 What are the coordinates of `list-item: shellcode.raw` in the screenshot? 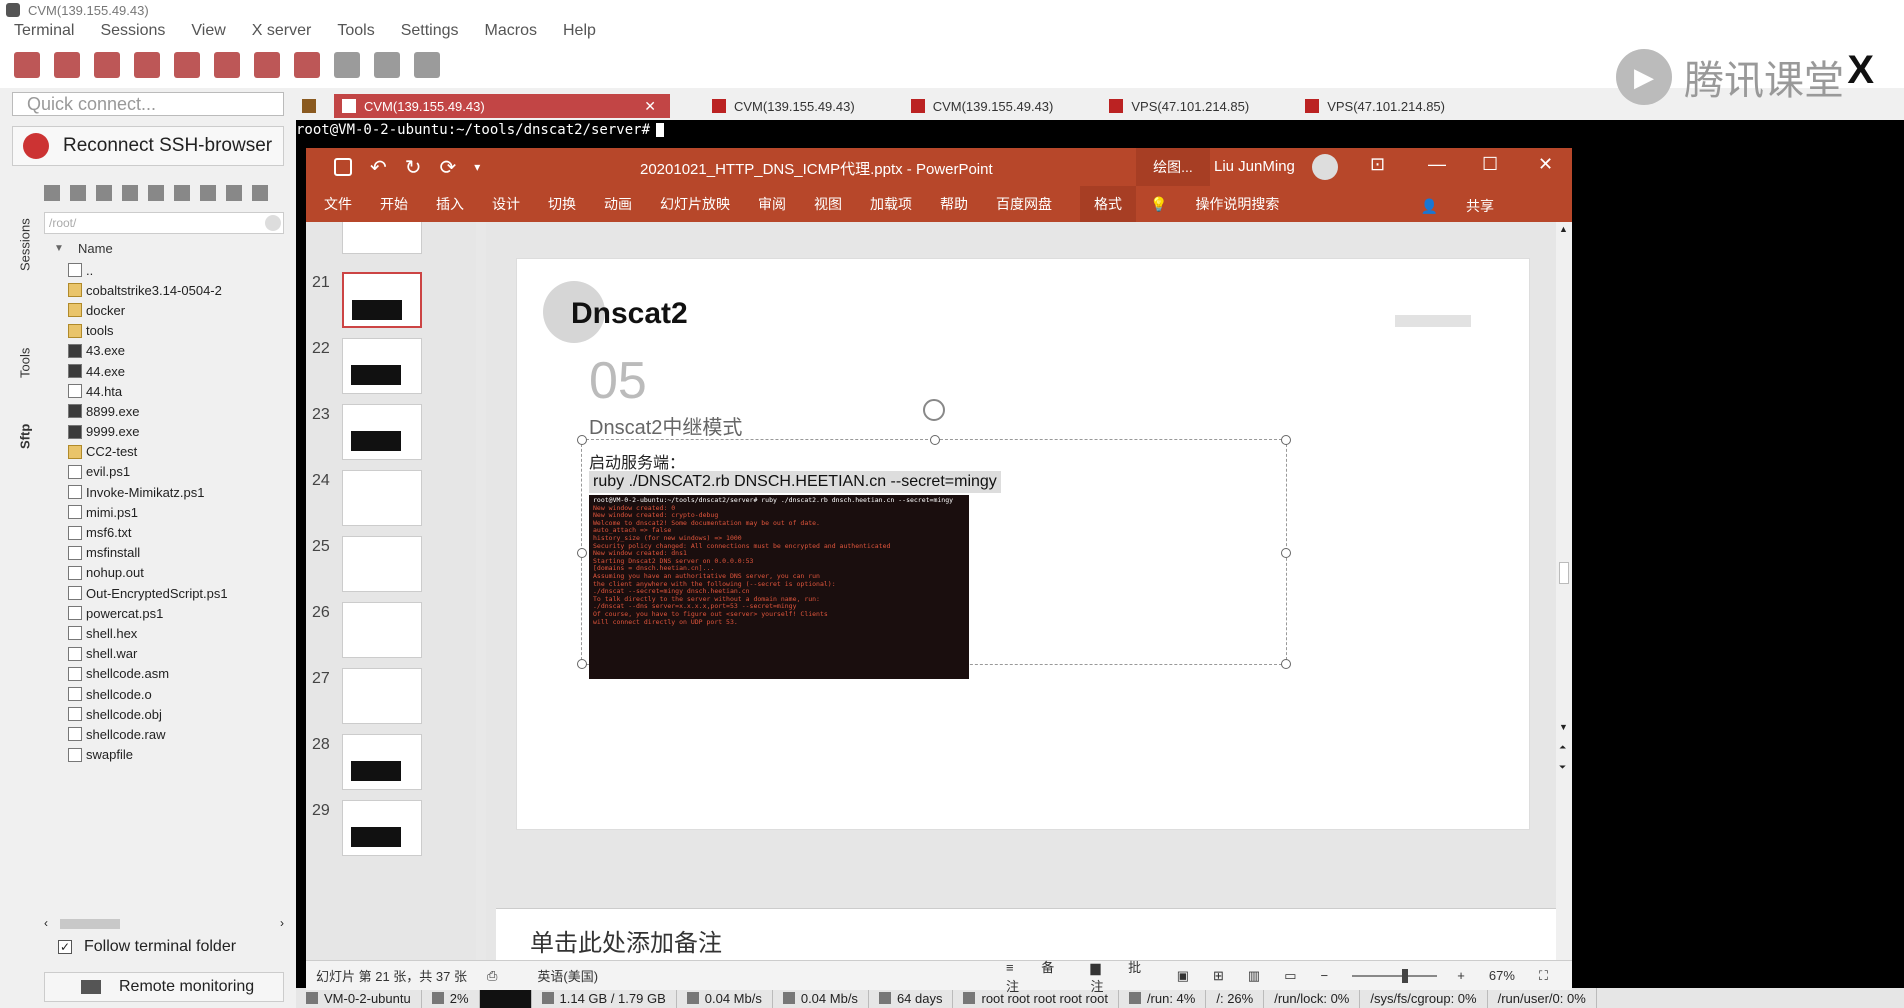 It's located at (178, 734).